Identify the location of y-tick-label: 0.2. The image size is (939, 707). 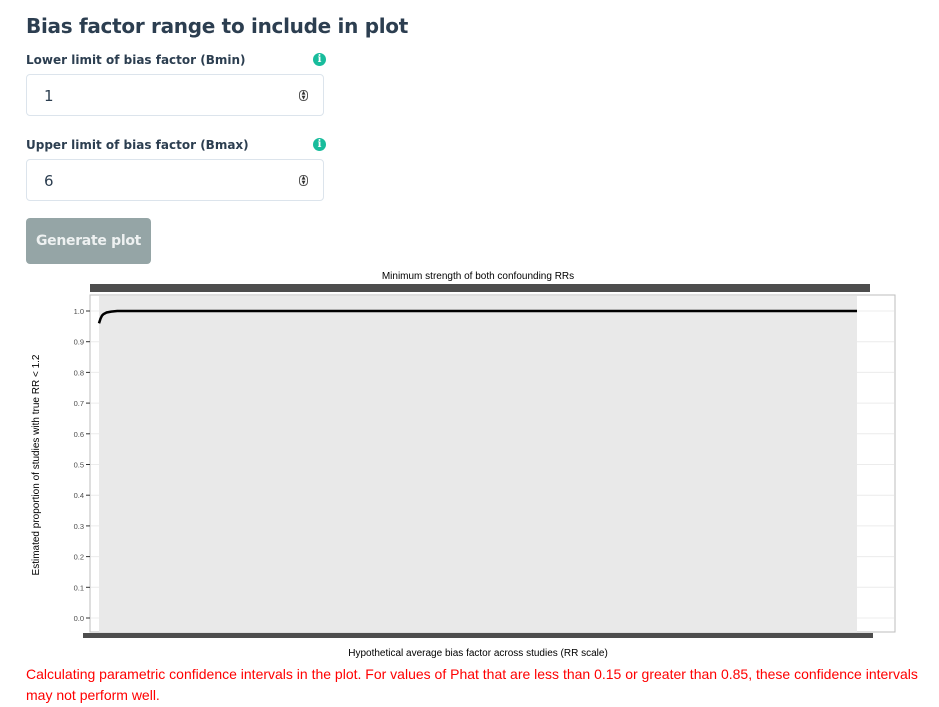
(79, 557).